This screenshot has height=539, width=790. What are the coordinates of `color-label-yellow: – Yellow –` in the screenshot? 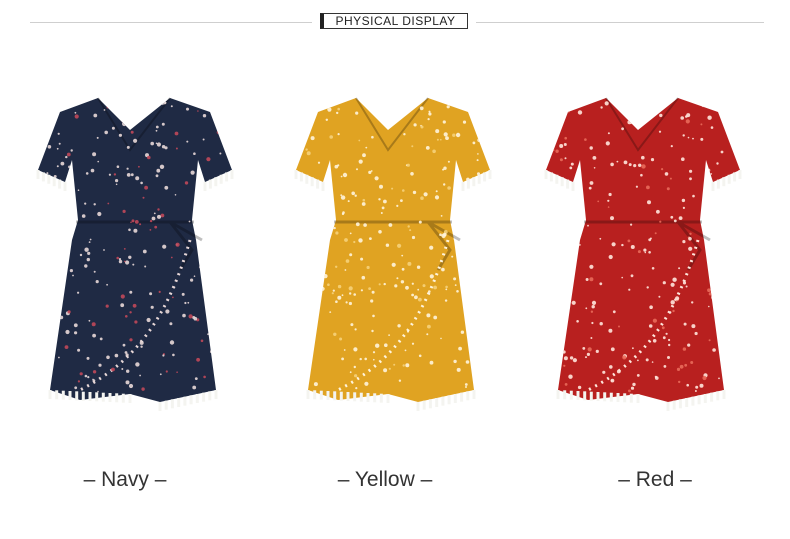 It's located at (385, 479).